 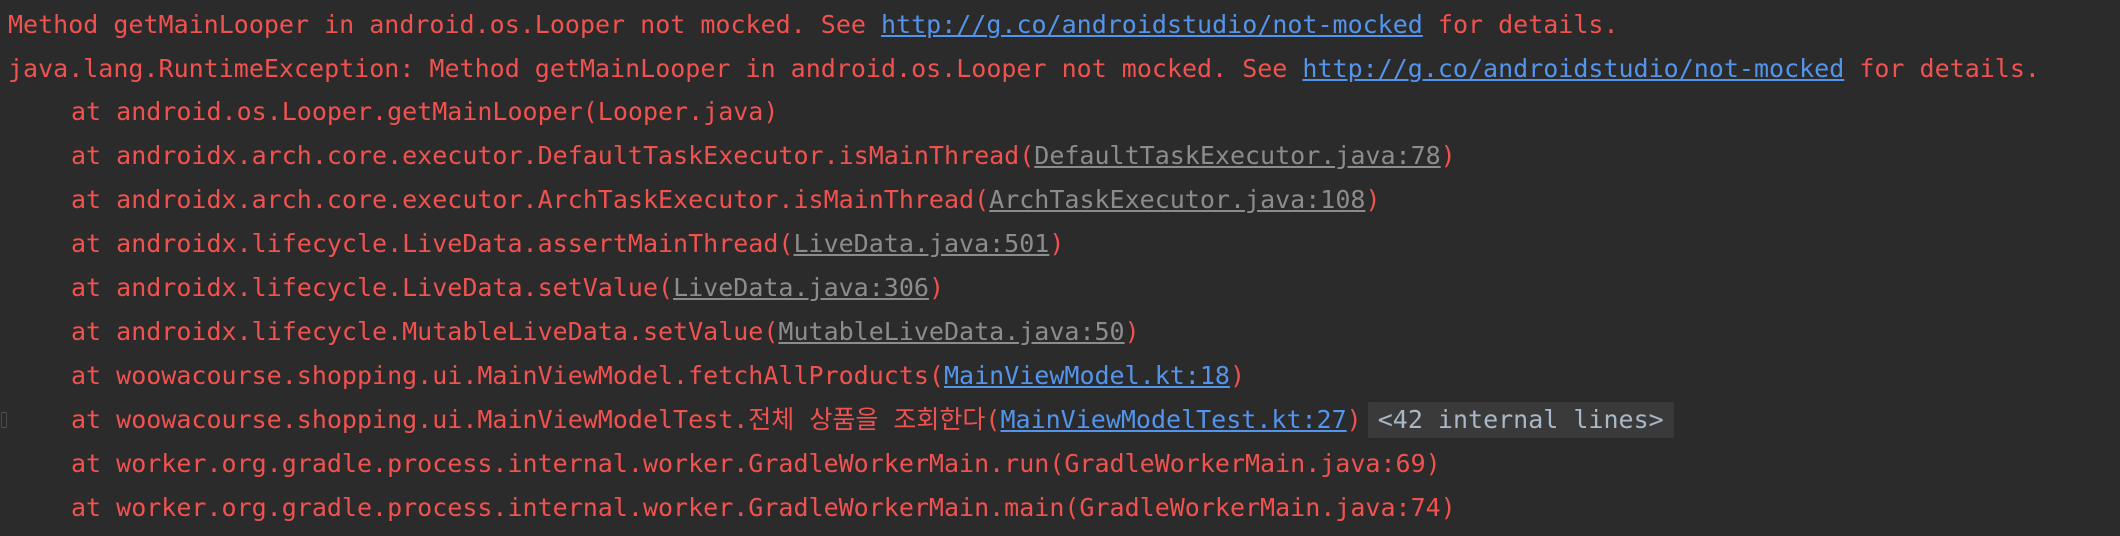 What do you see at coordinates (921, 243) in the screenshot?
I see `source-link: LiveData.java:501` at bounding box center [921, 243].